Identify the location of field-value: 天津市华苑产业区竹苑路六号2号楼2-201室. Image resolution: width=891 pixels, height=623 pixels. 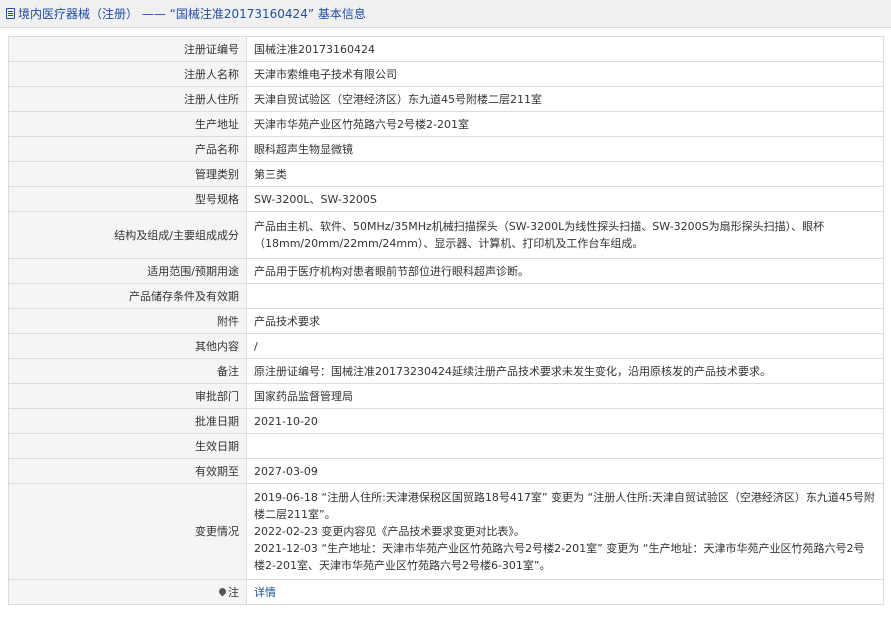
(565, 124).